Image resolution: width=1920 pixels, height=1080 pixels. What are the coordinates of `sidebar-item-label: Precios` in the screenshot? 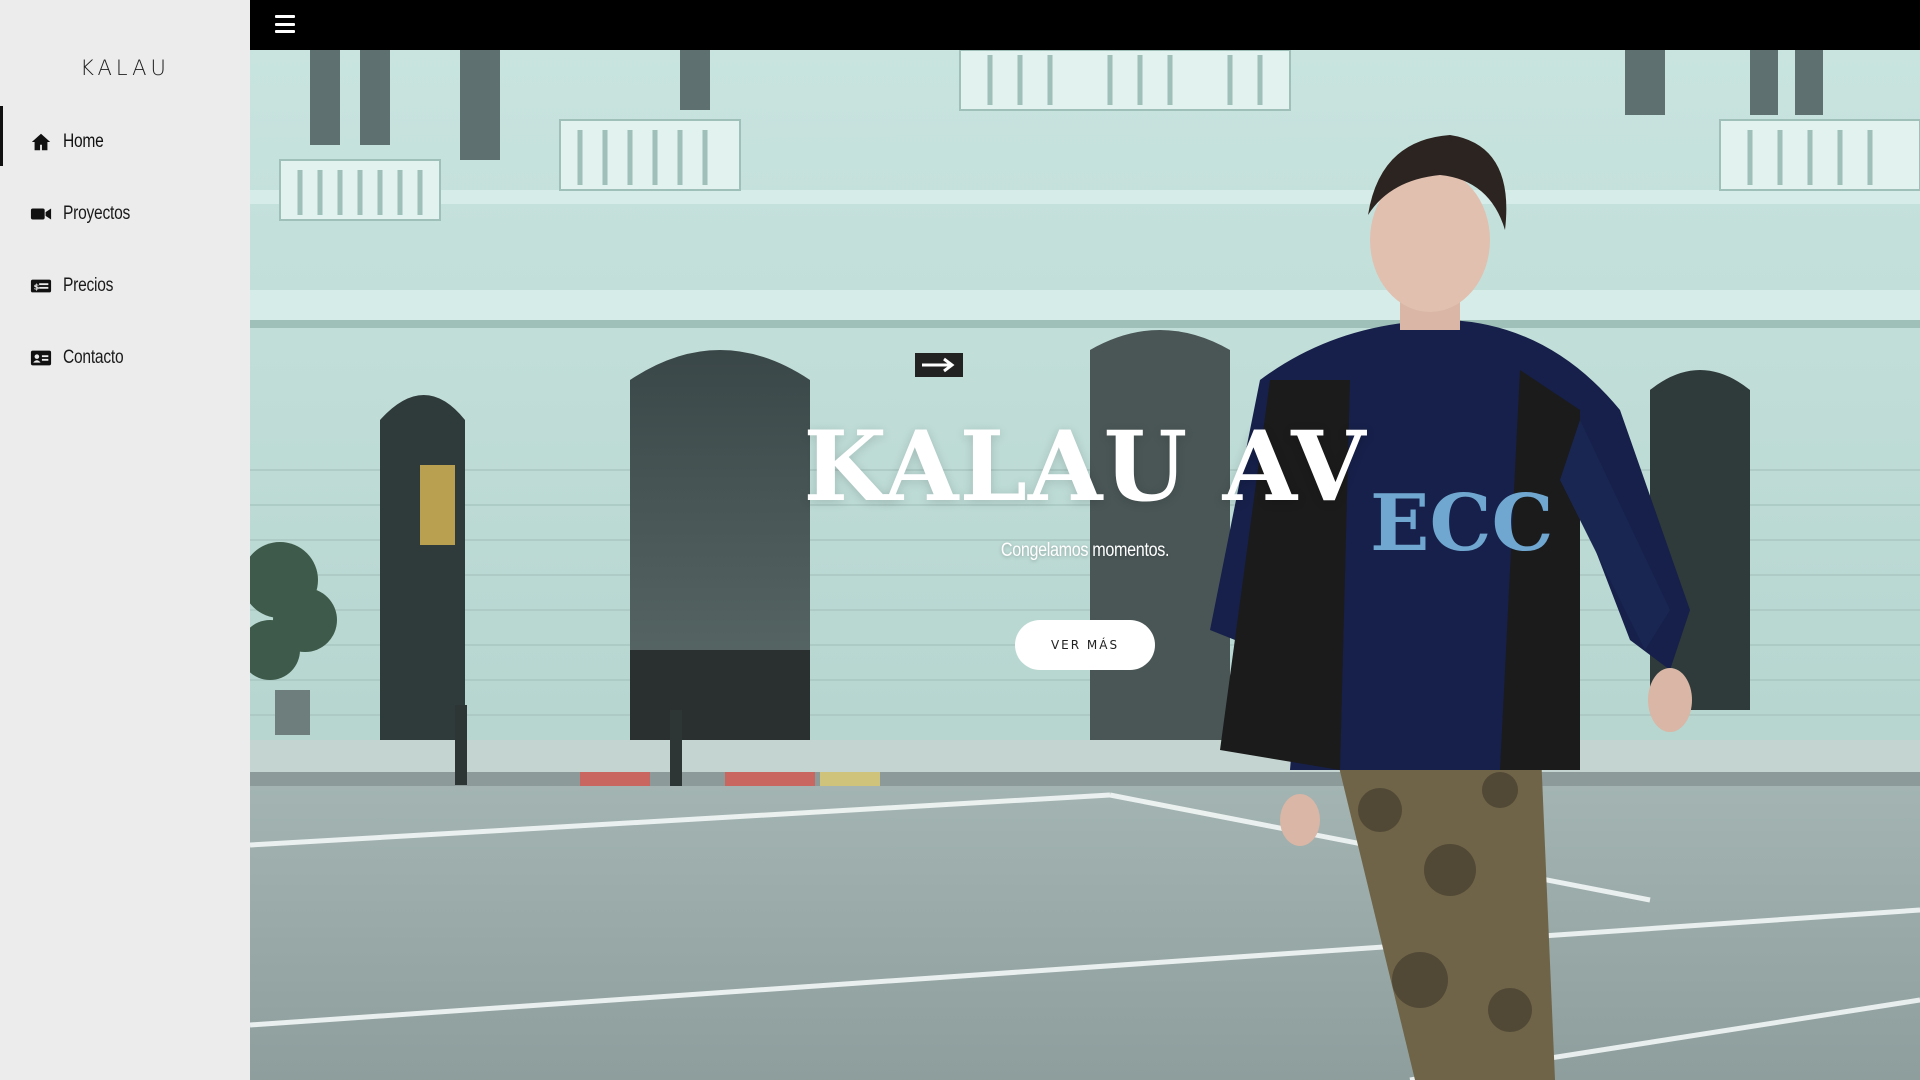 It's located at (88, 285).